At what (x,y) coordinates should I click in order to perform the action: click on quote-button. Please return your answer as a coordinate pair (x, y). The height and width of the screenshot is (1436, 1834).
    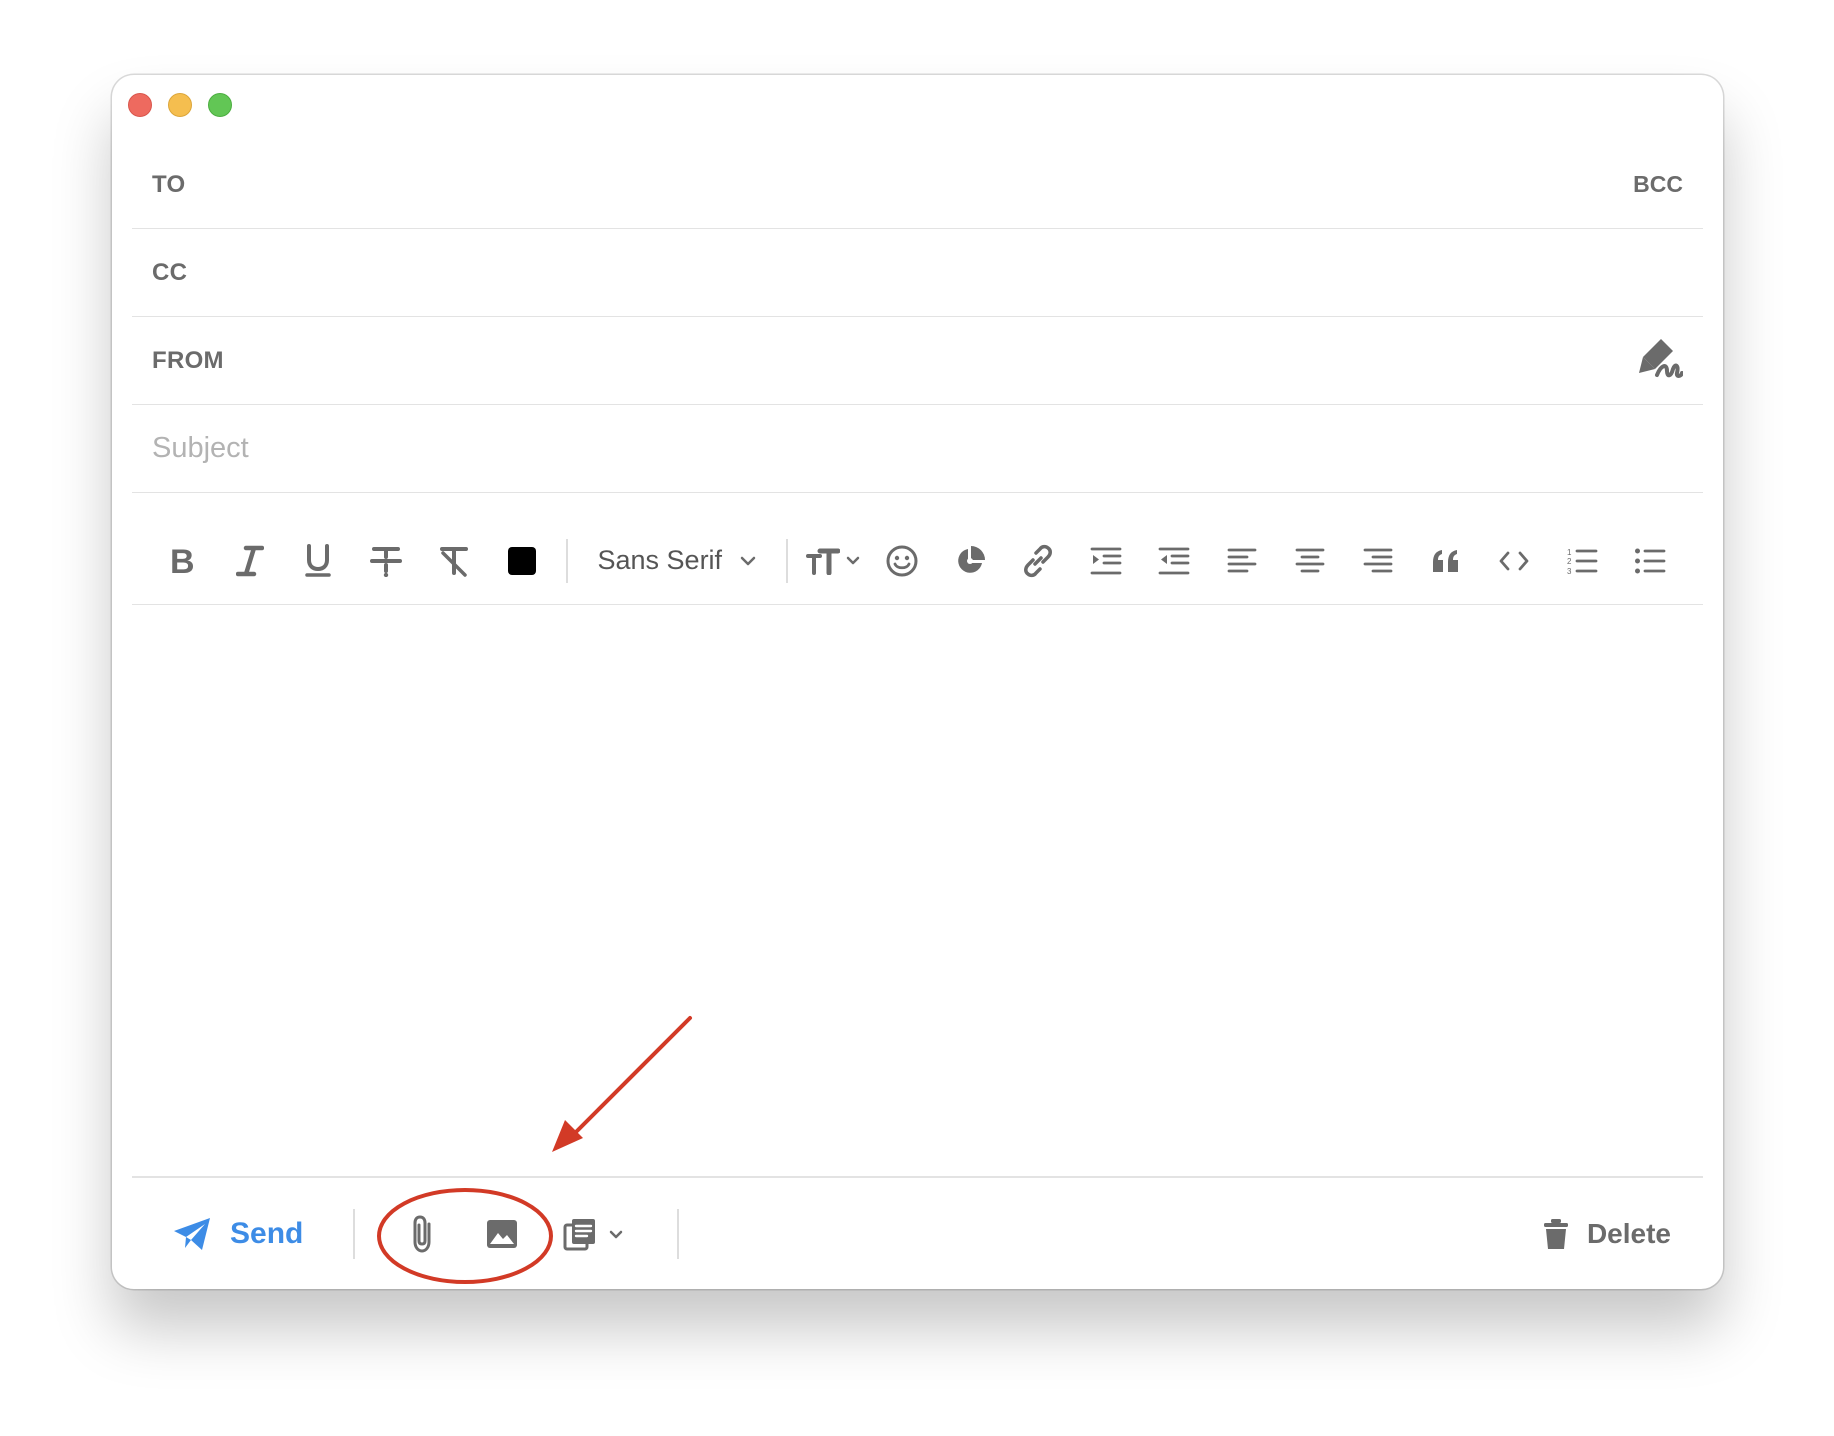
    Looking at the image, I should click on (1446, 561).